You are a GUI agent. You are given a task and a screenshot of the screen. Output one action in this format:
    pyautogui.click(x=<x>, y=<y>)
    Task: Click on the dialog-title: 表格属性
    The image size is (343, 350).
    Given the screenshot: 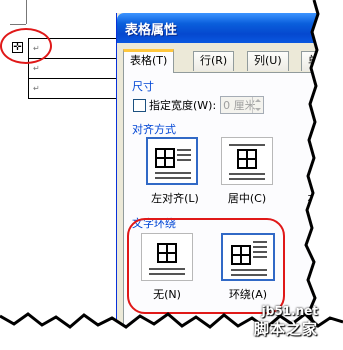 What is the action you would take?
    pyautogui.click(x=151, y=30)
    